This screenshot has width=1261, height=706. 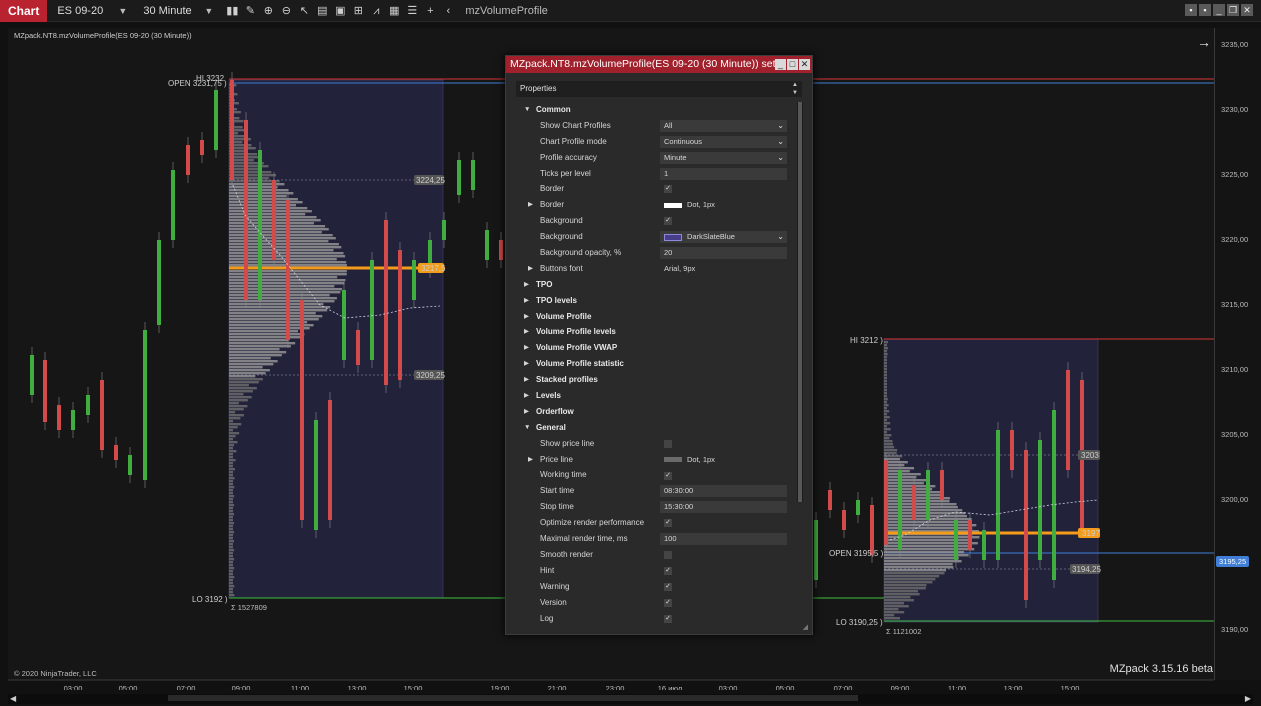 What do you see at coordinates (723, 125) in the screenshot?
I see `property-select: All ⌄` at bounding box center [723, 125].